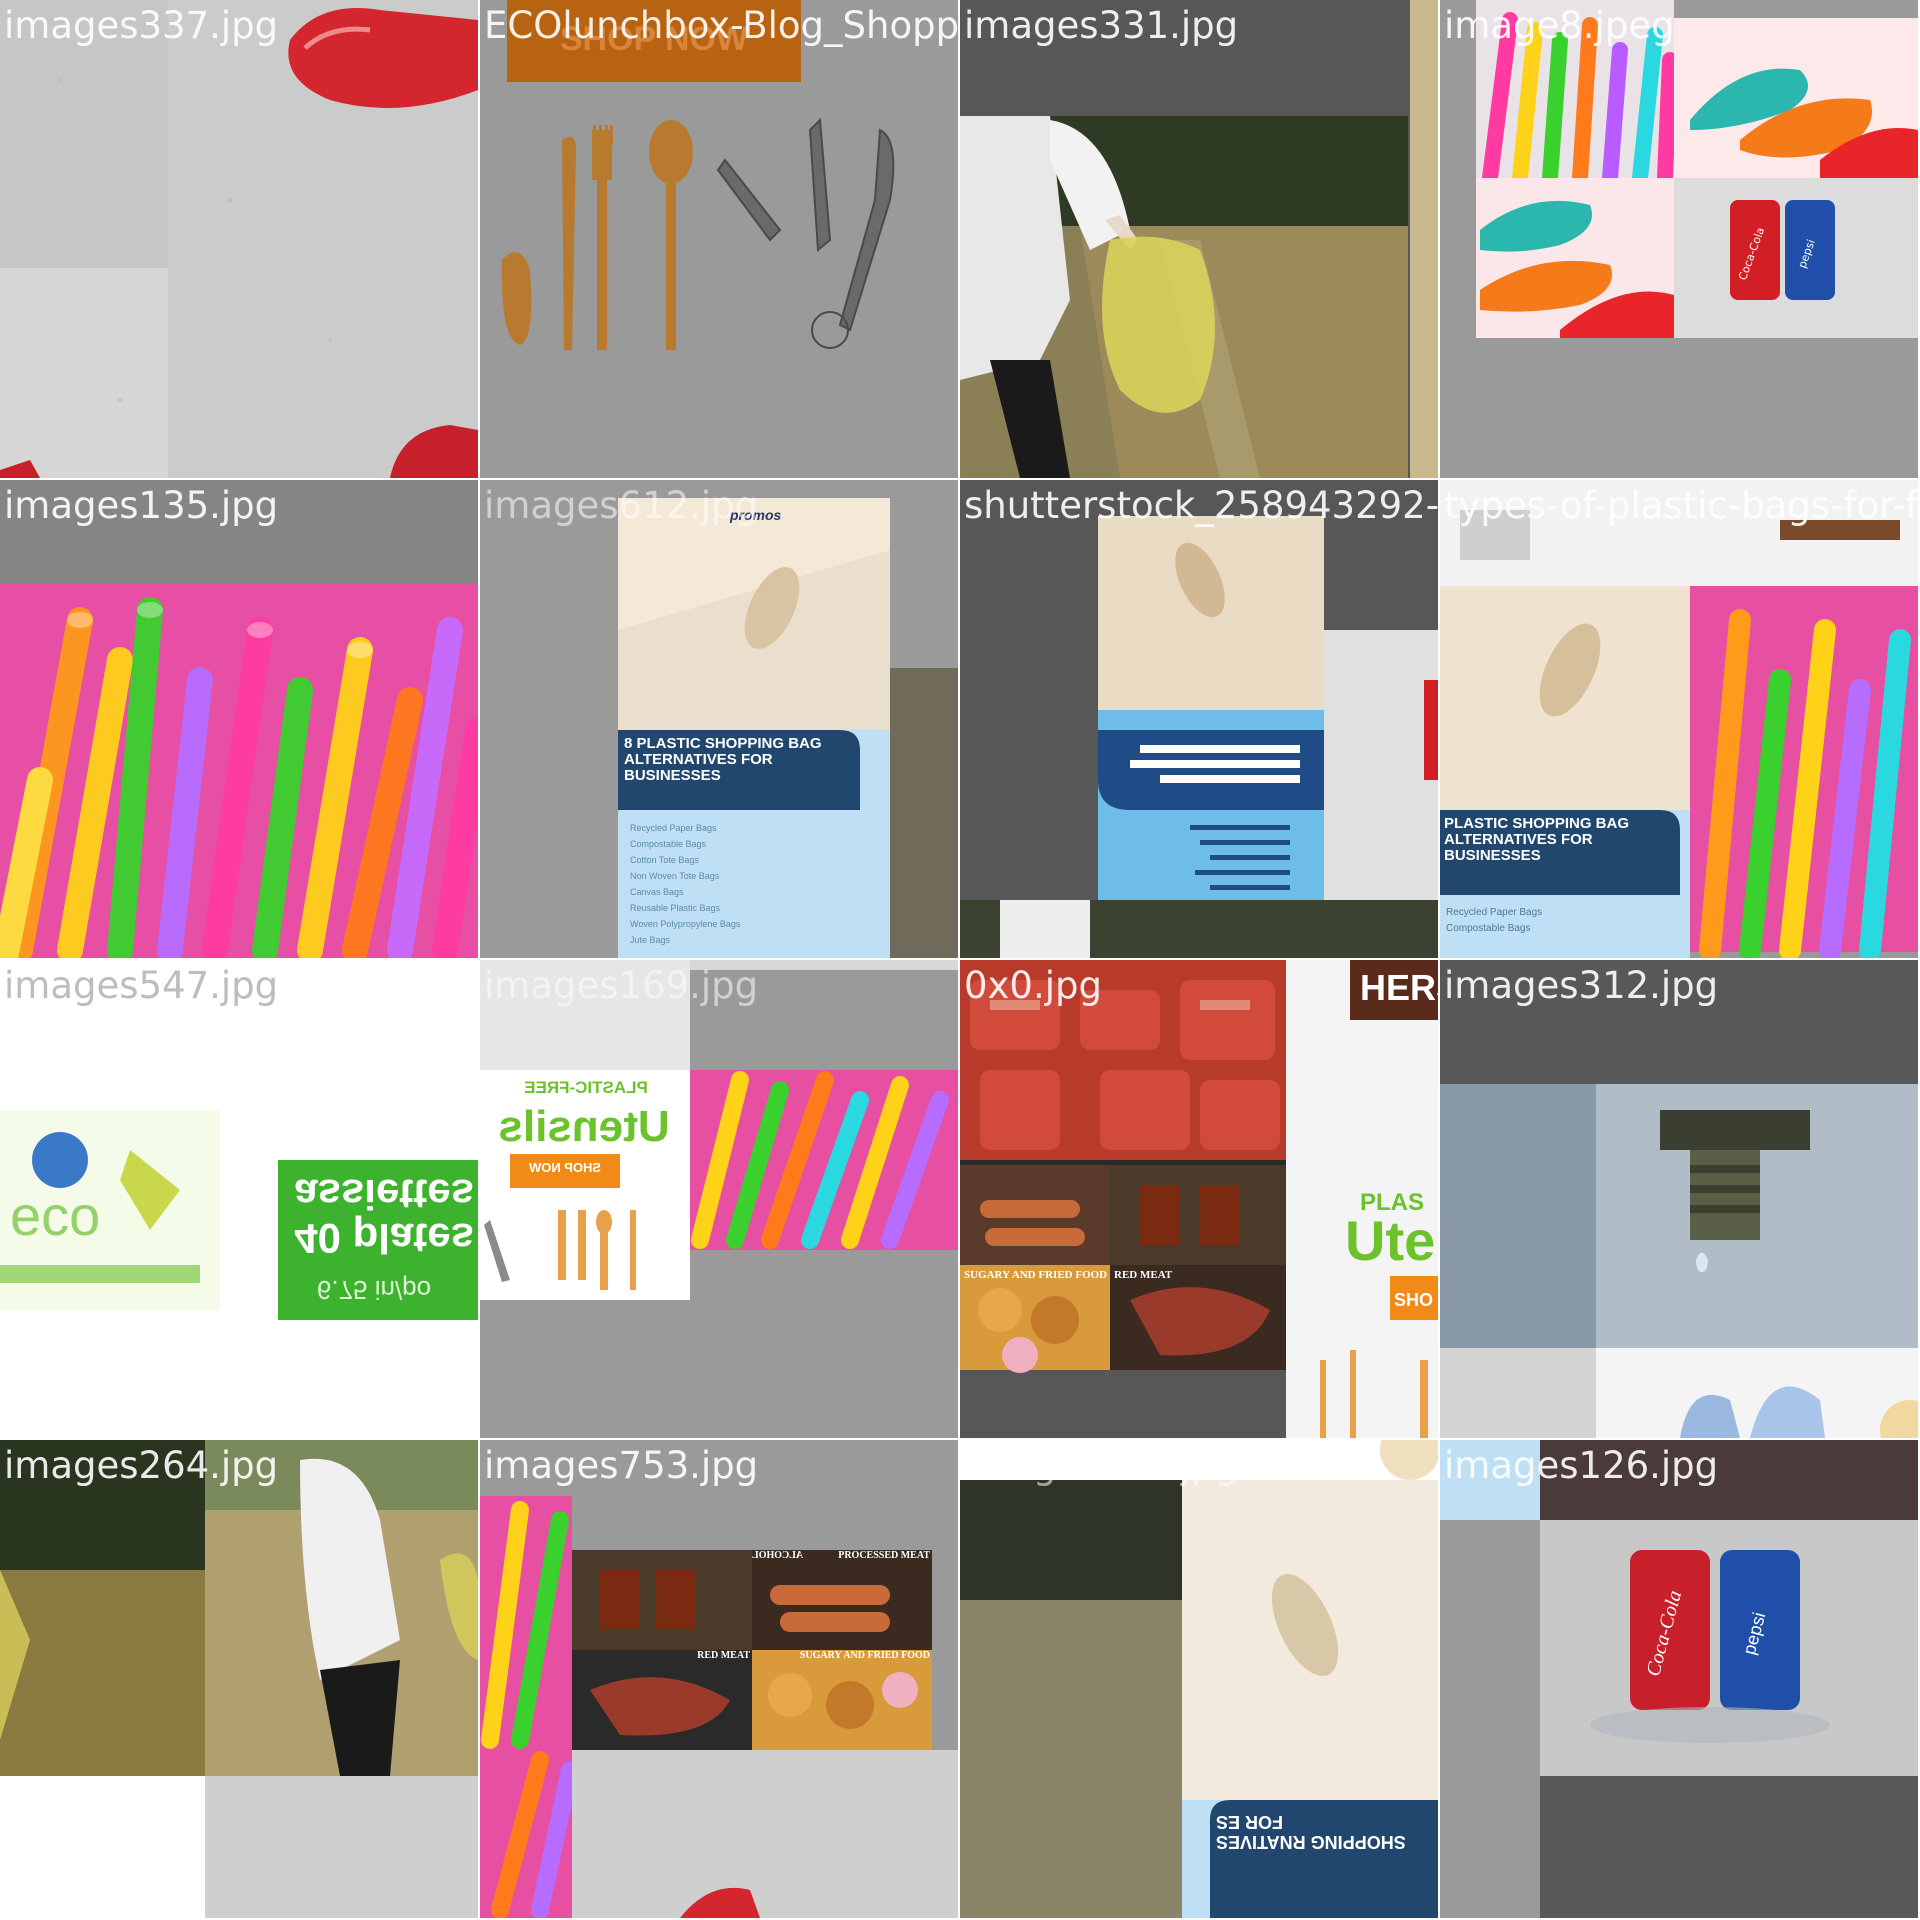 The image size is (1920, 1920). I want to click on thumbnail-tile: shutterstock_258943292-scaled.jpg, so click(1199, 719).